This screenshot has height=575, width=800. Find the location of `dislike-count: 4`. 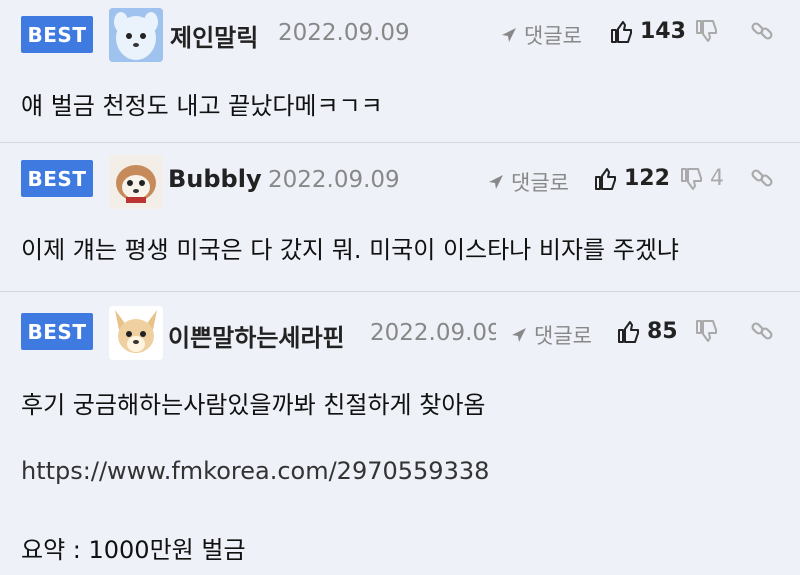

dislike-count: 4 is located at coordinates (717, 178).